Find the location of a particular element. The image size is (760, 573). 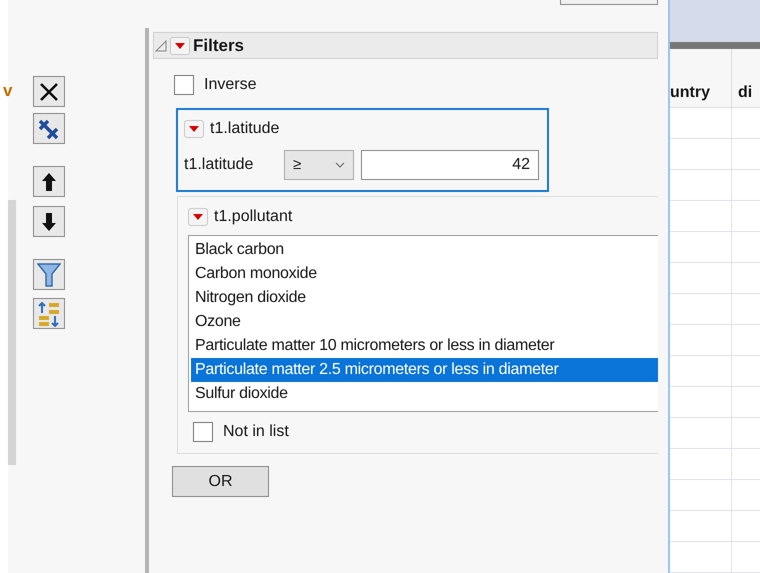

disclosure-triangle-icon is located at coordinates (161, 46).